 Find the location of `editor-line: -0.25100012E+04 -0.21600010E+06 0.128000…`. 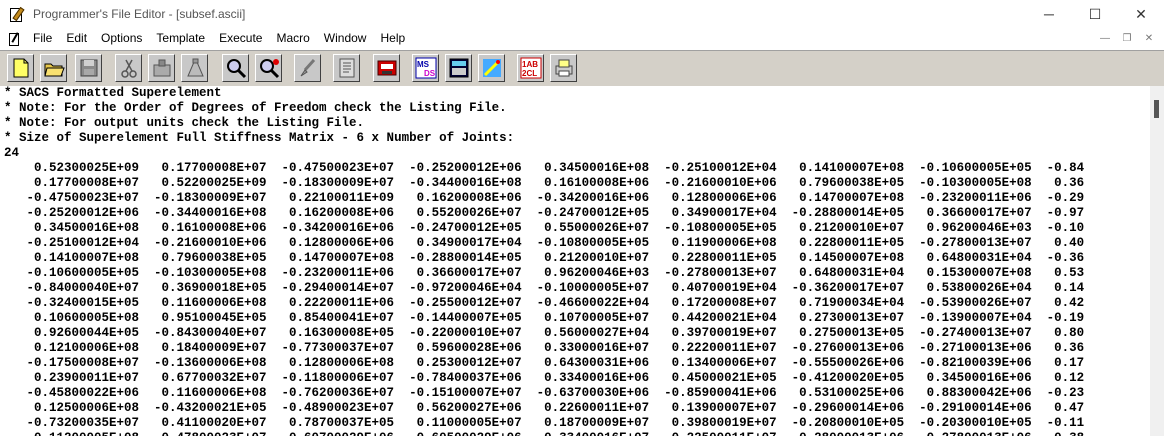

editor-line: -0.25100012E+04 -0.21600010E+06 0.128000… is located at coordinates (544, 243).